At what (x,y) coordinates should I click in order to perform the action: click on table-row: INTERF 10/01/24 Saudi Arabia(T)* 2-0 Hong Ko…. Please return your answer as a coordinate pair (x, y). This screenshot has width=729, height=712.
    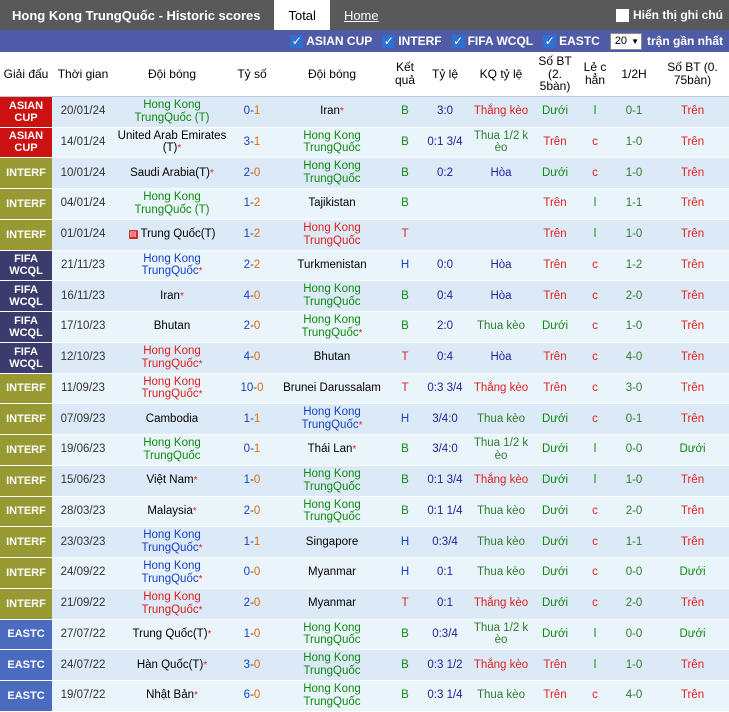
    Looking at the image, I should click on (364, 173).